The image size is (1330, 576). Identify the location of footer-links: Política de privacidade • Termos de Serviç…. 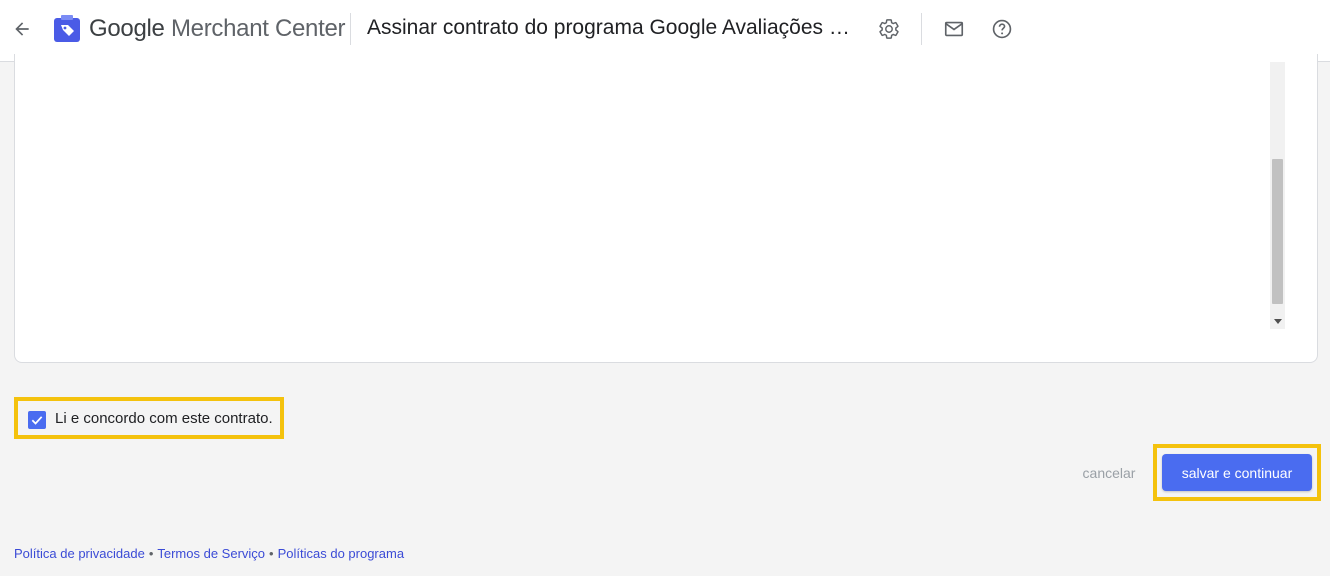
(209, 553).